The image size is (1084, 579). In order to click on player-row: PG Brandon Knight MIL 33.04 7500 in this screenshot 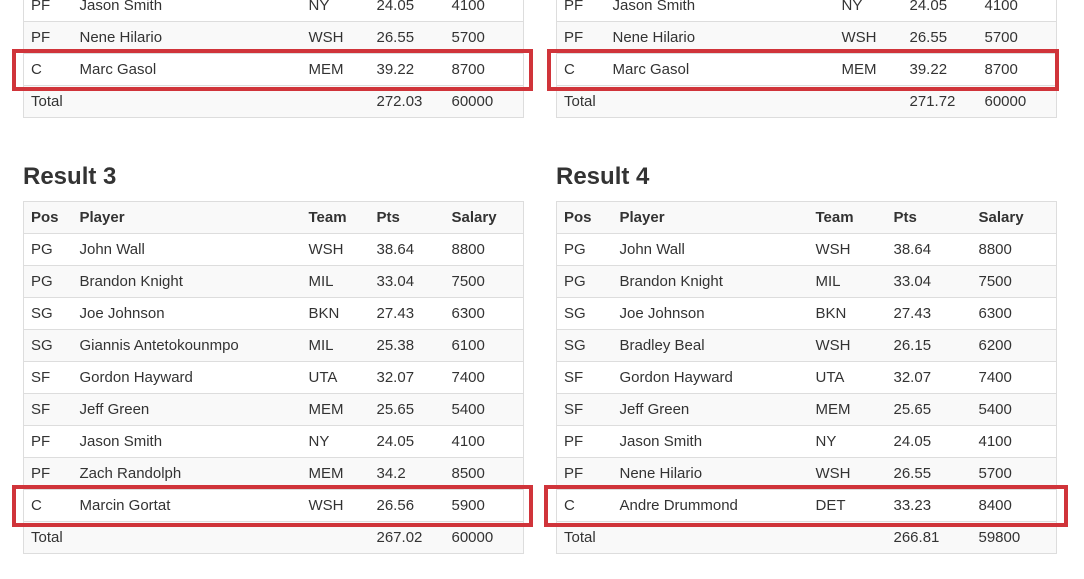, I will do `click(806, 281)`.